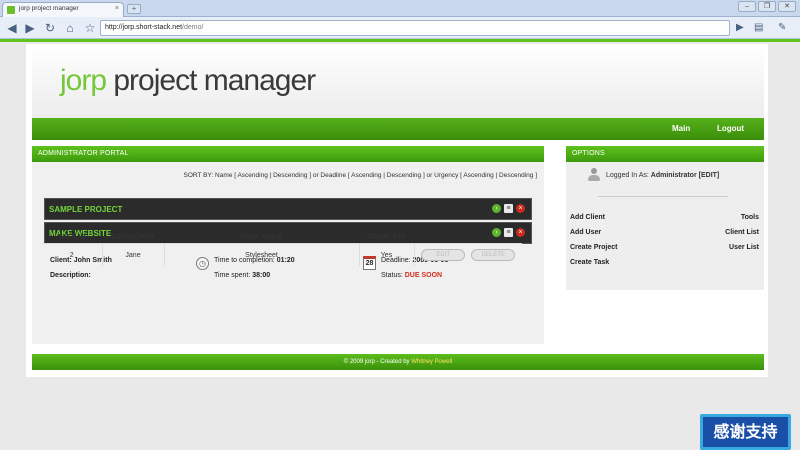 The width and height of the screenshot is (800, 450). Describe the element at coordinates (663, 196) in the screenshot. I see `options-divider` at that location.